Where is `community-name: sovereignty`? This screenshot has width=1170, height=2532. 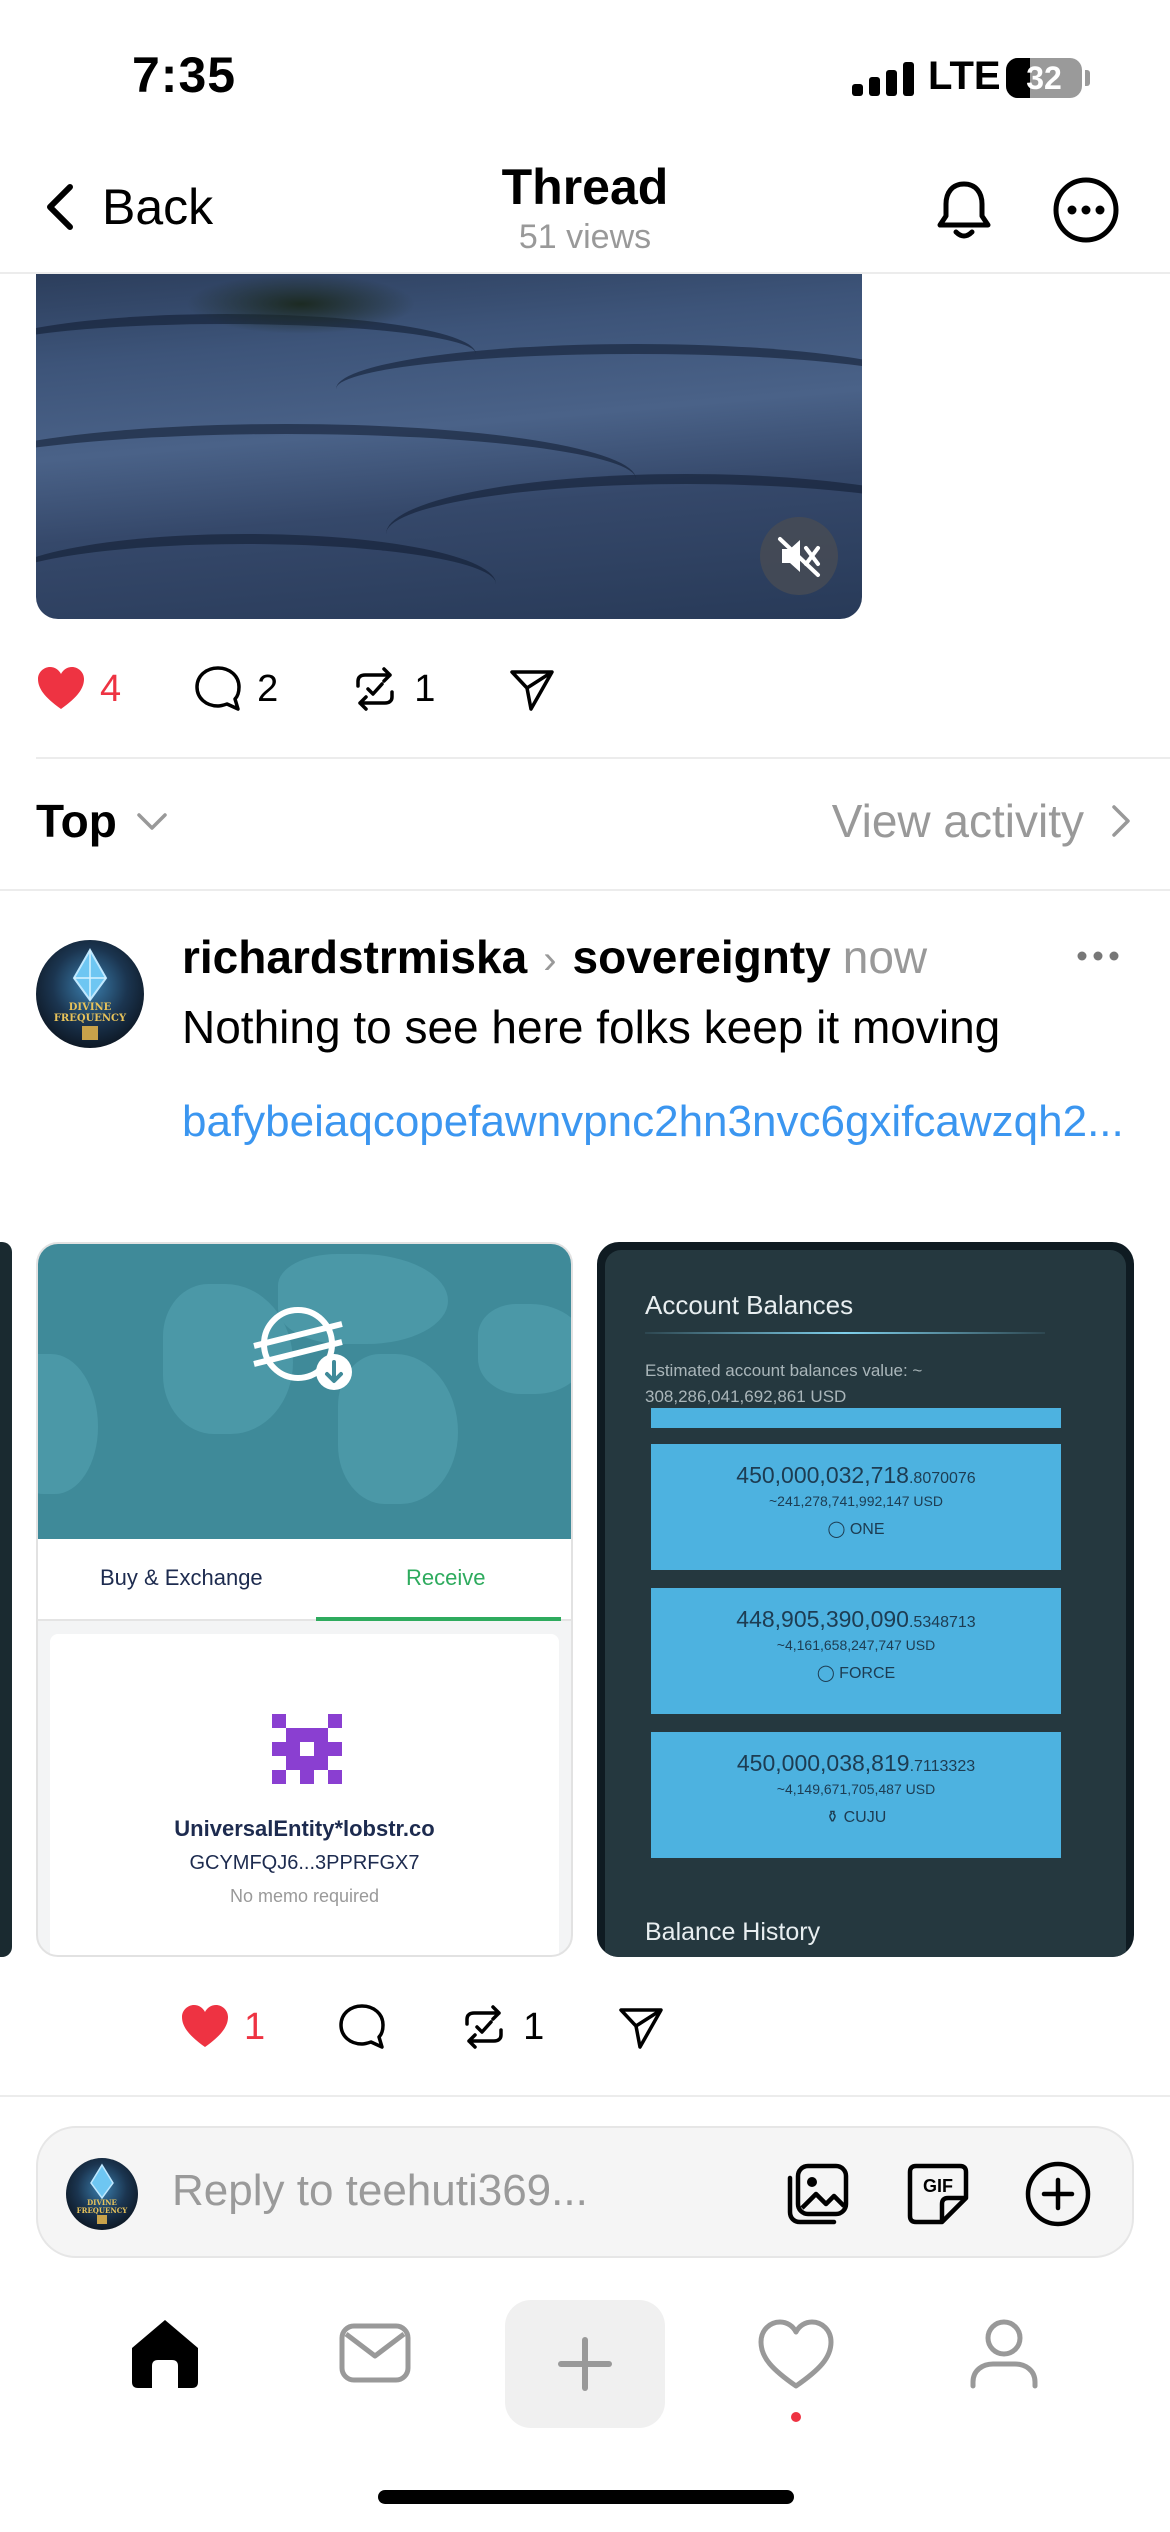
community-name: sovereignty is located at coordinates (702, 957).